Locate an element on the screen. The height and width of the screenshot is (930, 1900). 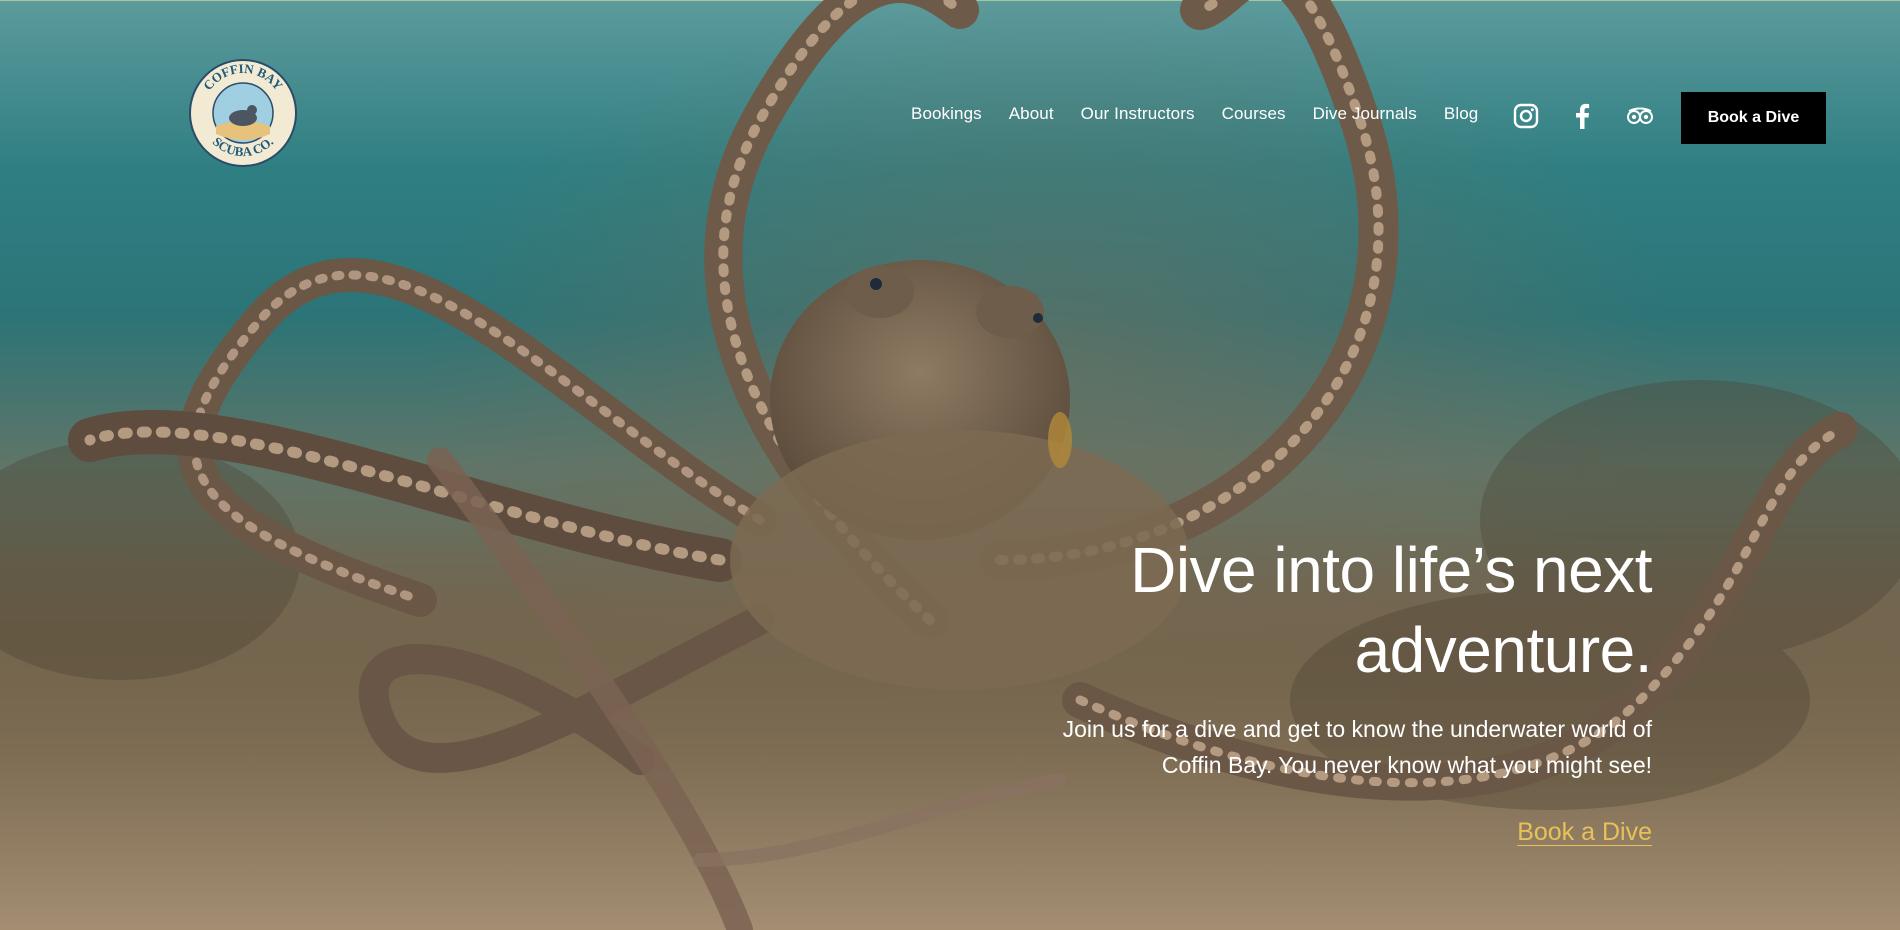
book-a-dive-button: Book a Dive is located at coordinates (1753, 118).